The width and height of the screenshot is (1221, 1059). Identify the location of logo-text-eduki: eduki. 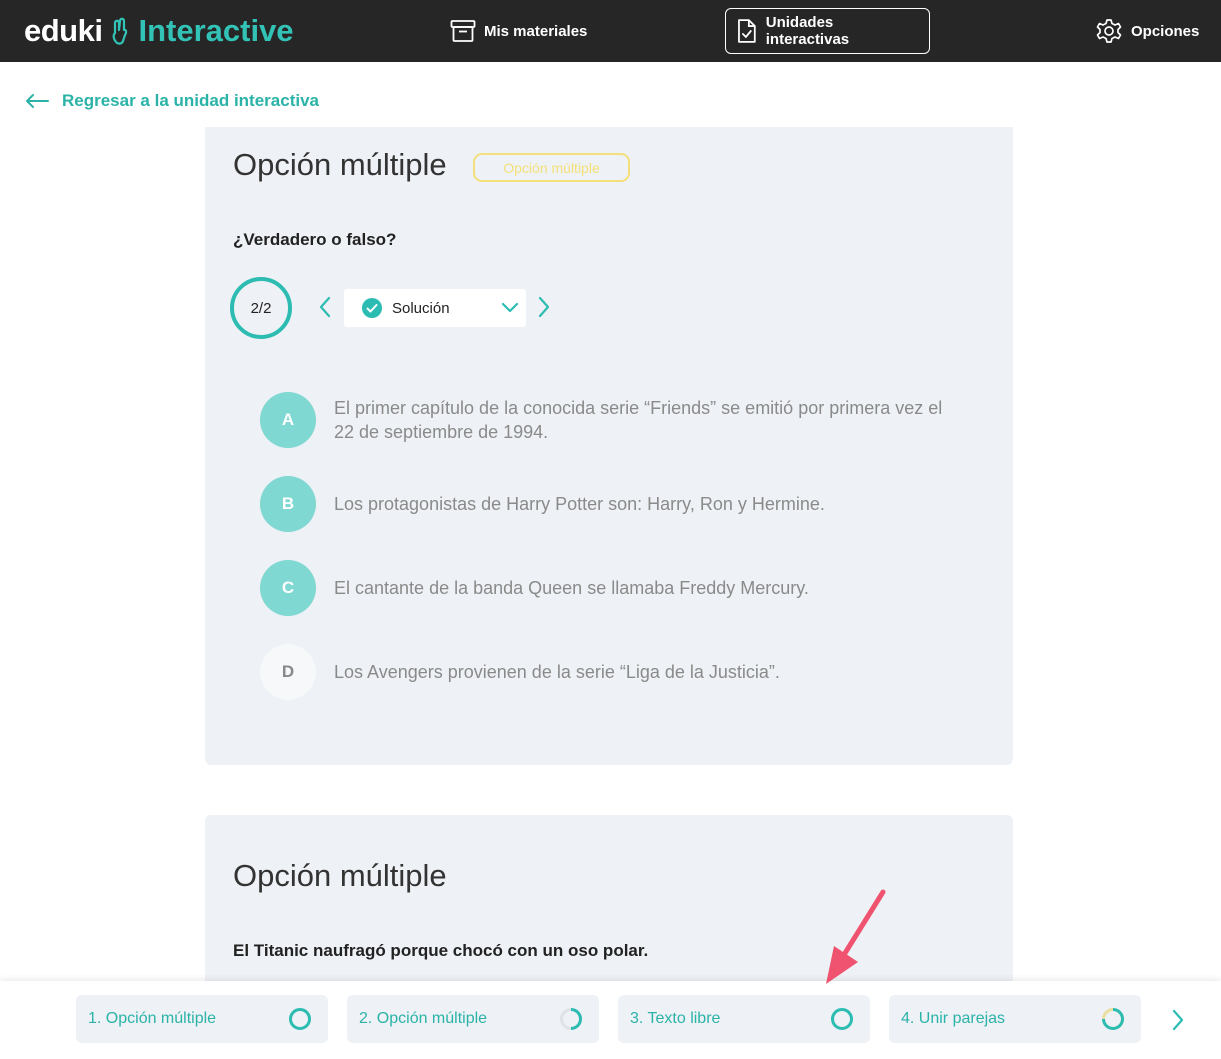
(63, 30).